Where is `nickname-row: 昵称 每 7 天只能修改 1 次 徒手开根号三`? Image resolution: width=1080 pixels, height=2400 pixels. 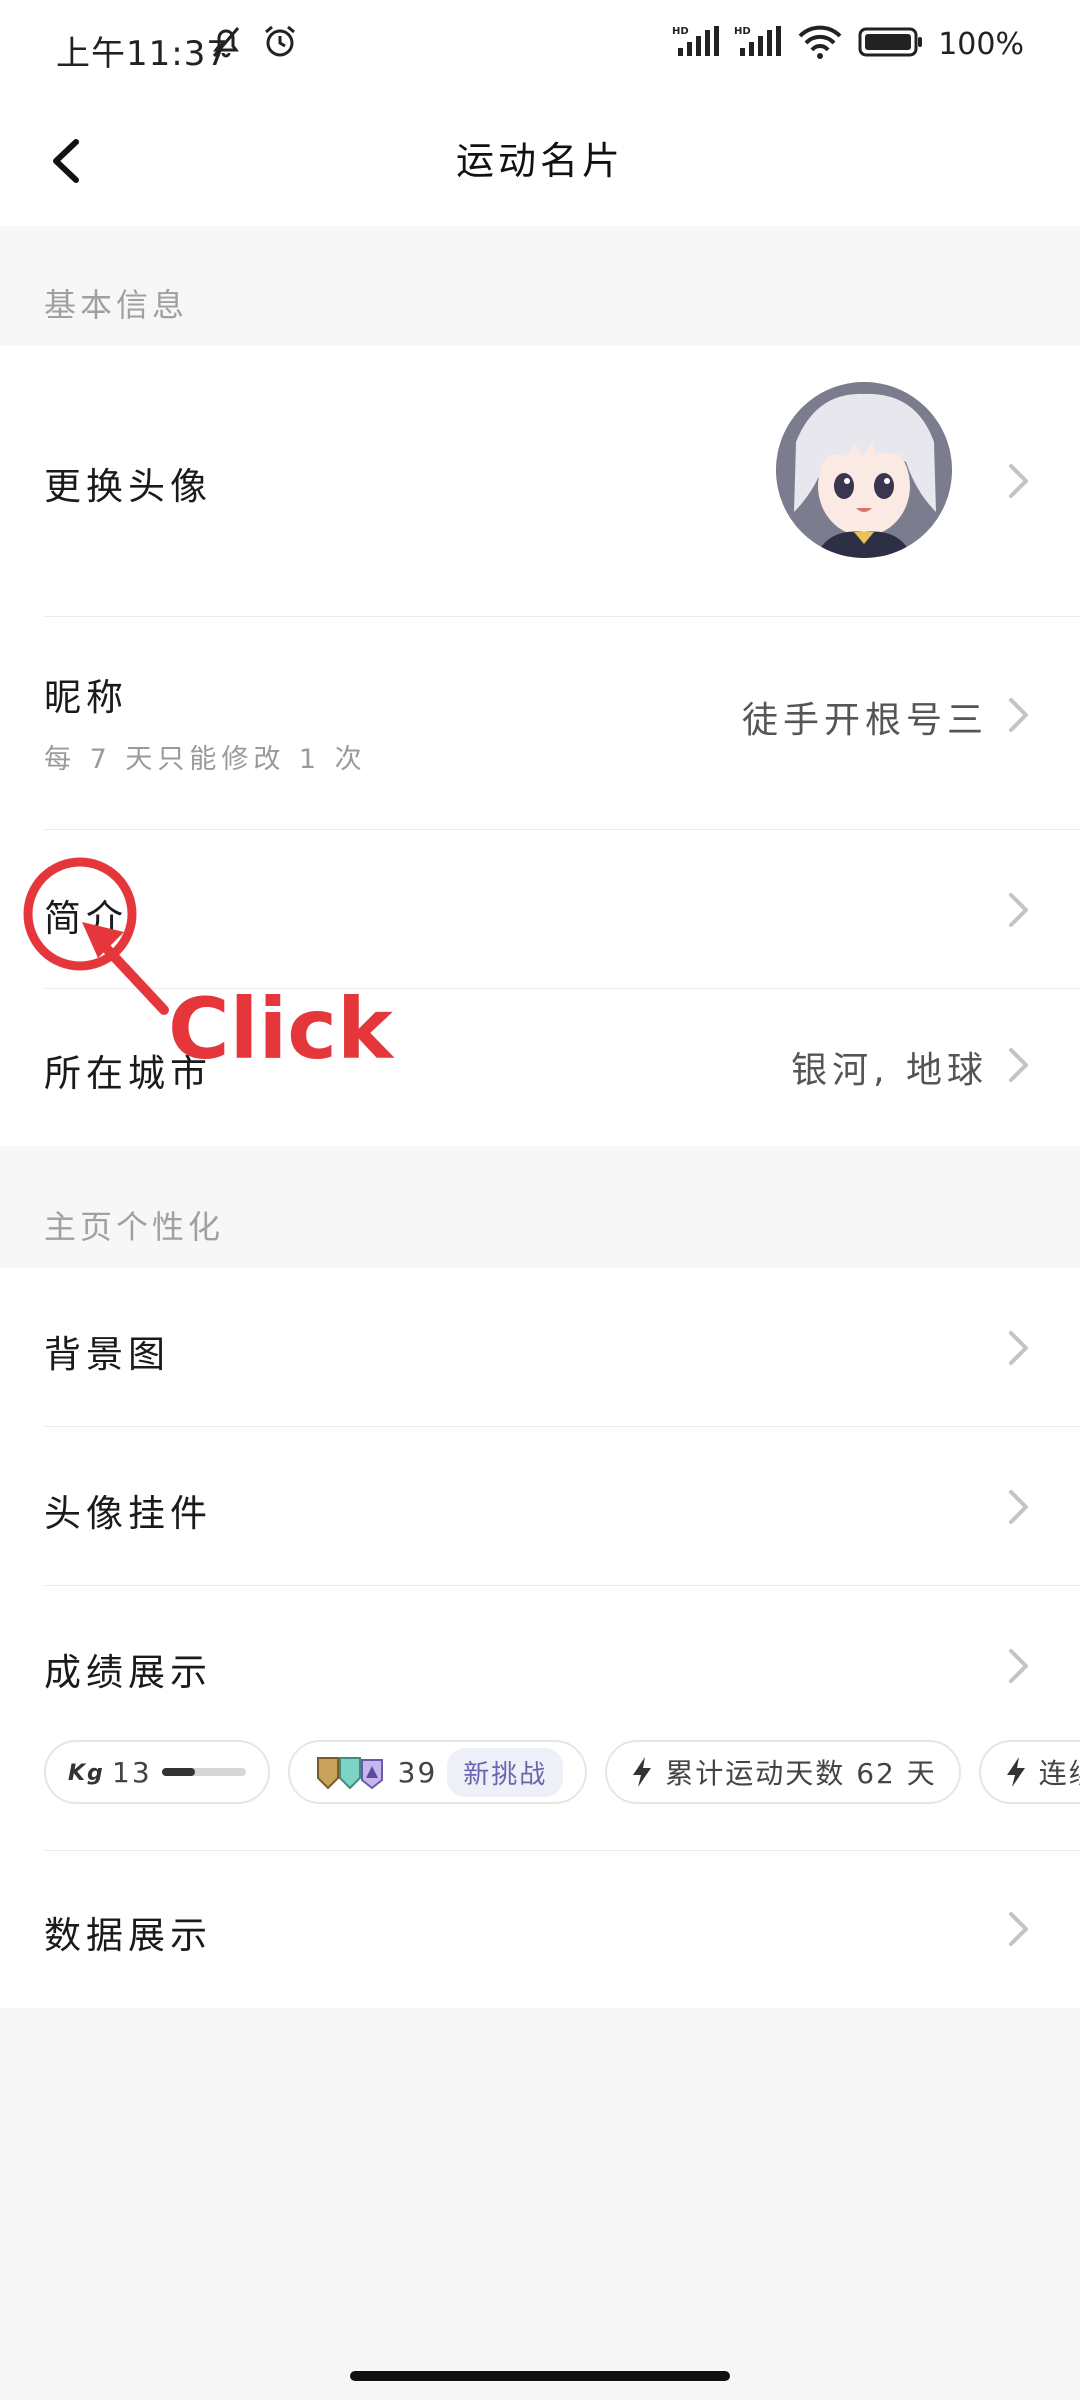
nickname-row: 昵称 每 7 天只能修改 1 次 徒手开根号三 is located at coordinates (540, 723).